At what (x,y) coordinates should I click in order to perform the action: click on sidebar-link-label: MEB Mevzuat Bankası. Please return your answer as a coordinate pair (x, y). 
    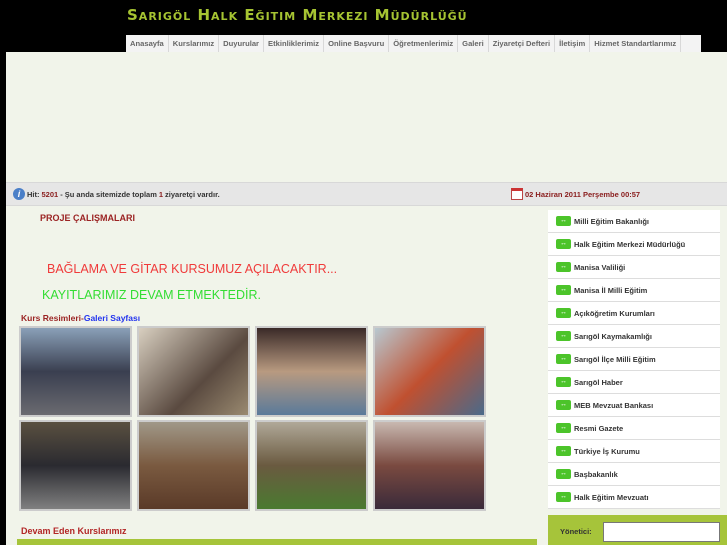
    Looking at the image, I should click on (614, 405).